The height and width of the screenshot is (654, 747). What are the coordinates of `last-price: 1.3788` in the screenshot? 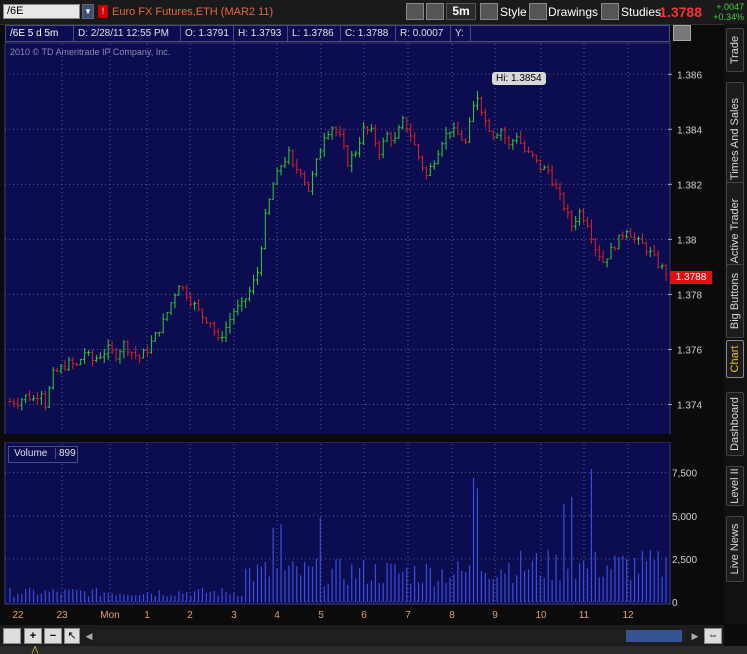 It's located at (680, 12).